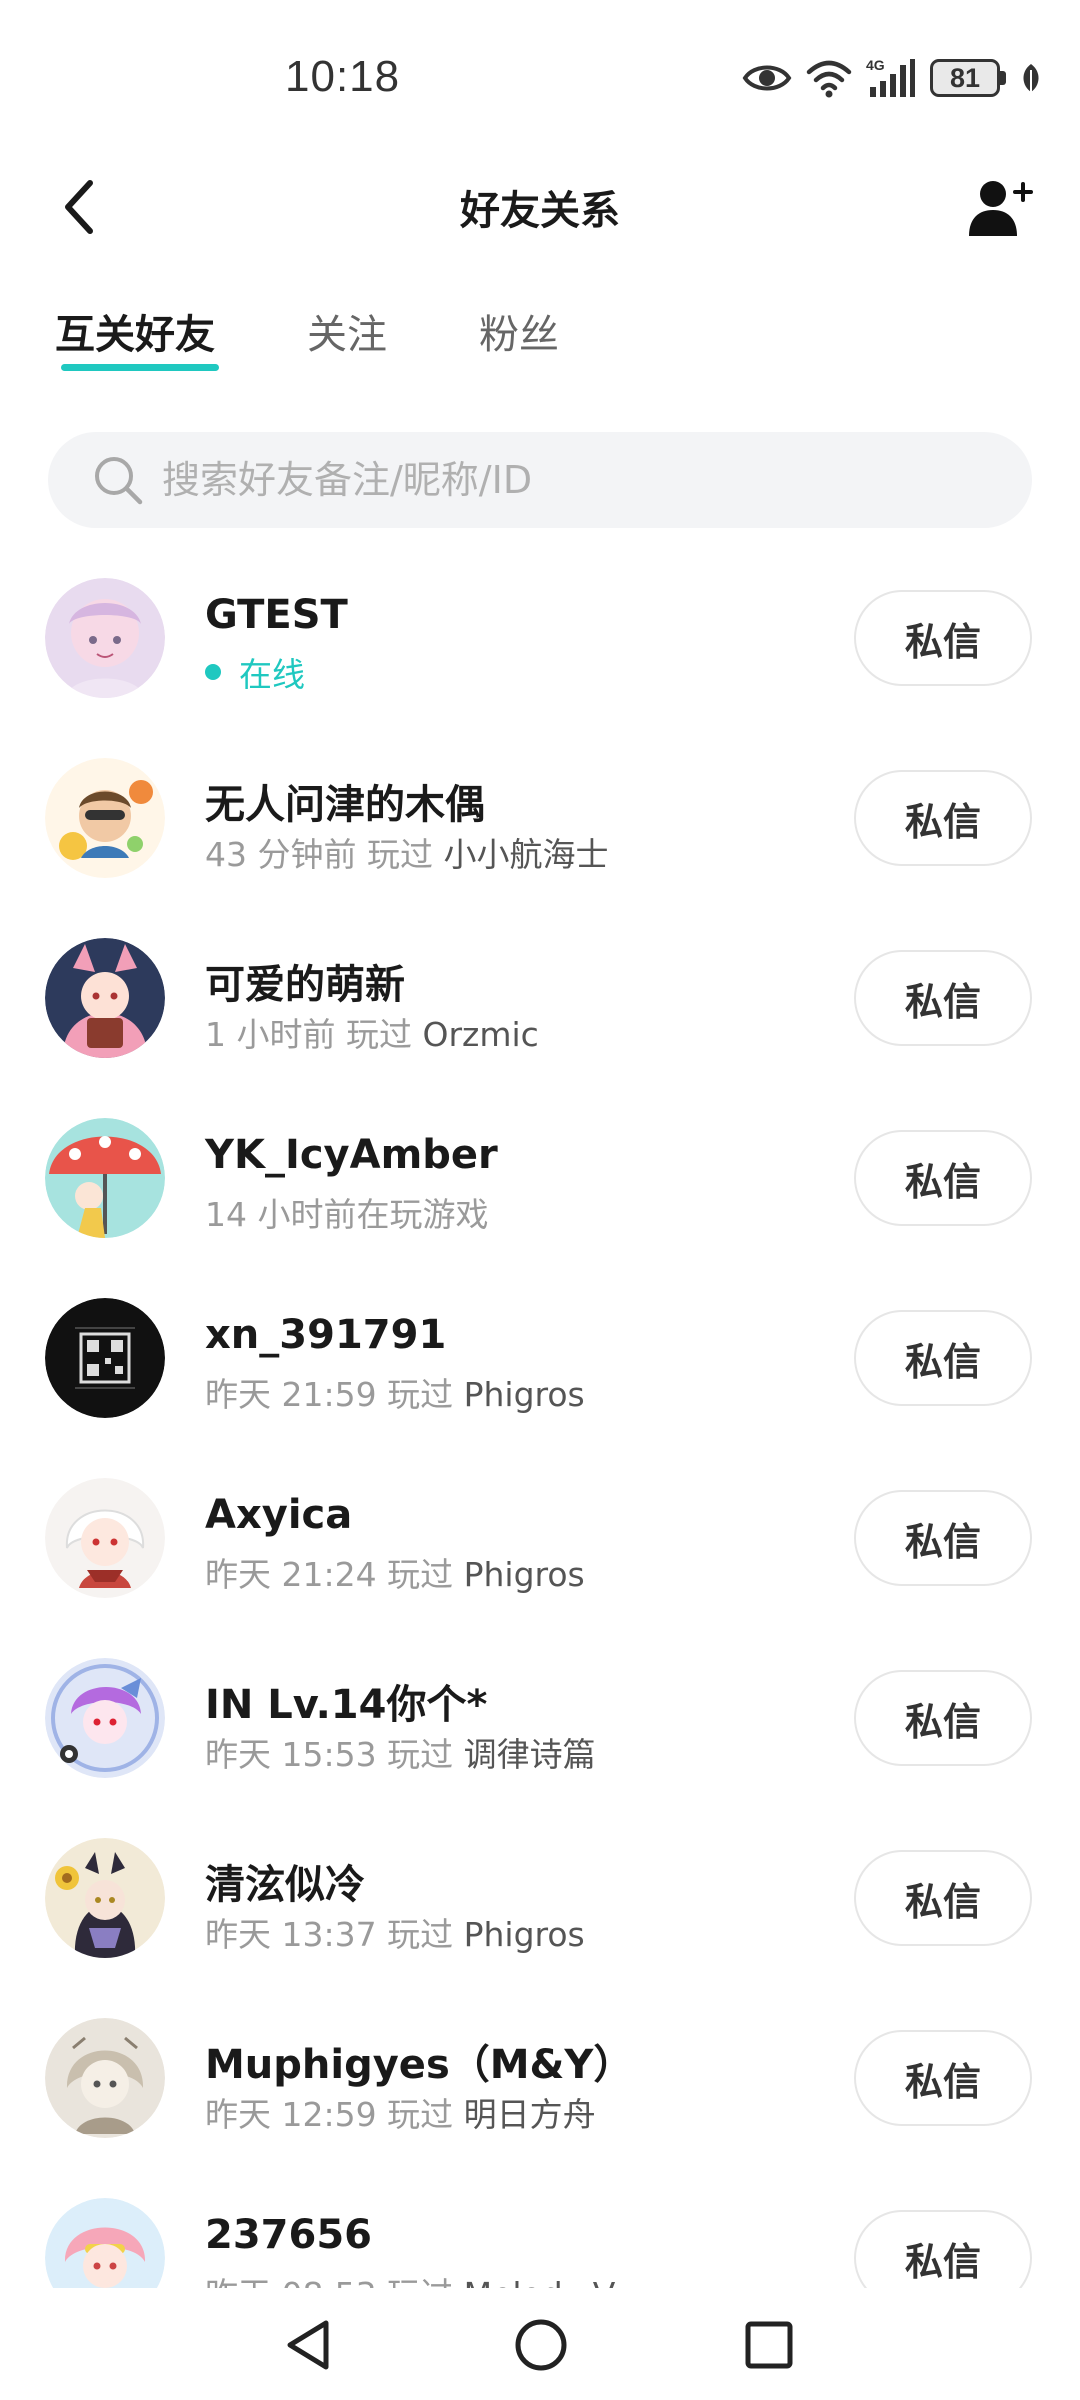 This screenshot has height=2400, width=1080. I want to click on nav-recents-button, so click(769, 2345).